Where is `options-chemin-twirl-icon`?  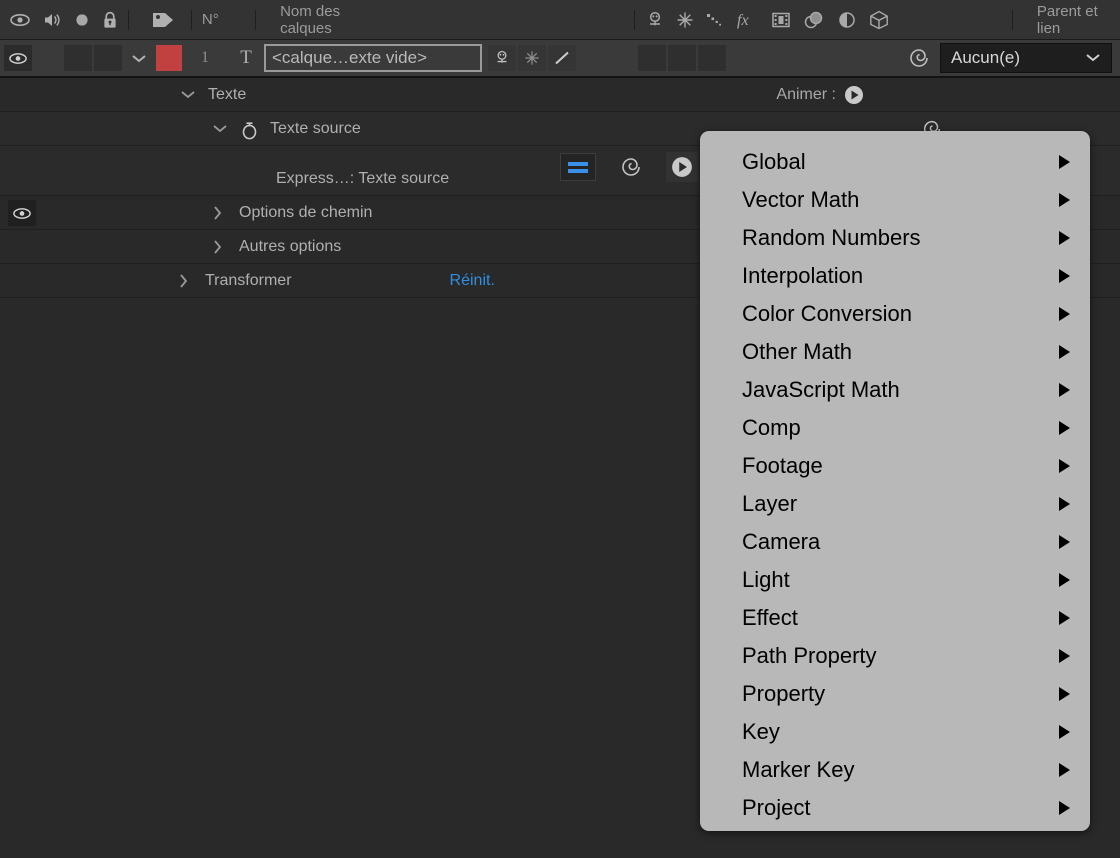
options-chemin-twirl-icon is located at coordinates (217, 213).